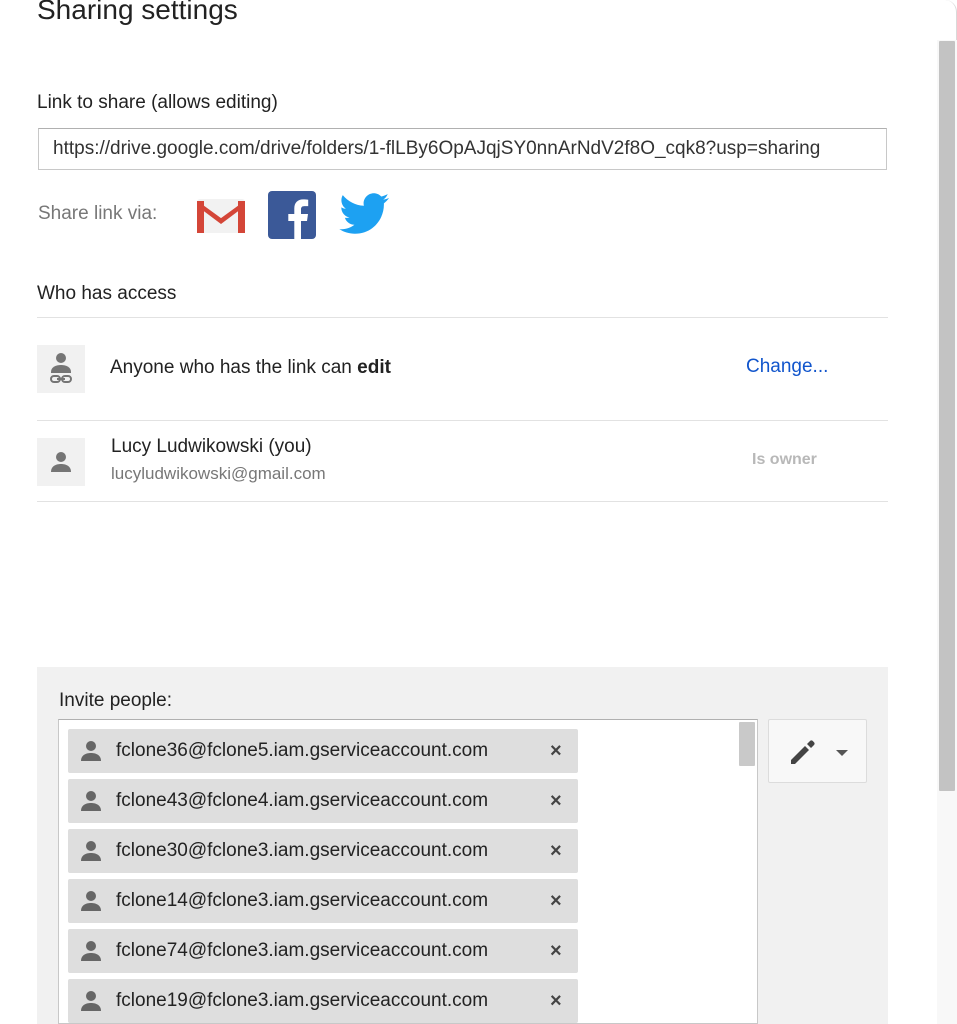 The image size is (957, 1024). What do you see at coordinates (302, 850) in the screenshot?
I see `invitee-email: fclone30@fclone3.iam.gserviceaccount.com` at bounding box center [302, 850].